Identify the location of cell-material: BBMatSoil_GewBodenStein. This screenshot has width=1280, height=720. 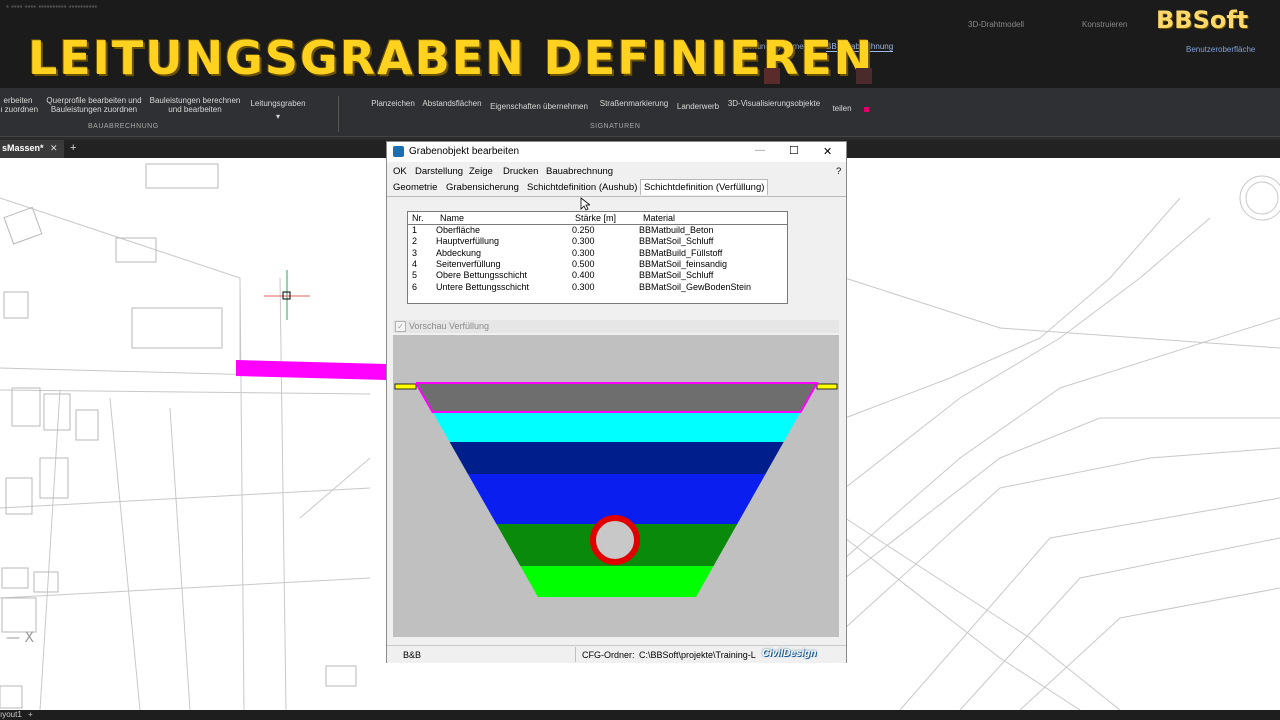
(695, 286).